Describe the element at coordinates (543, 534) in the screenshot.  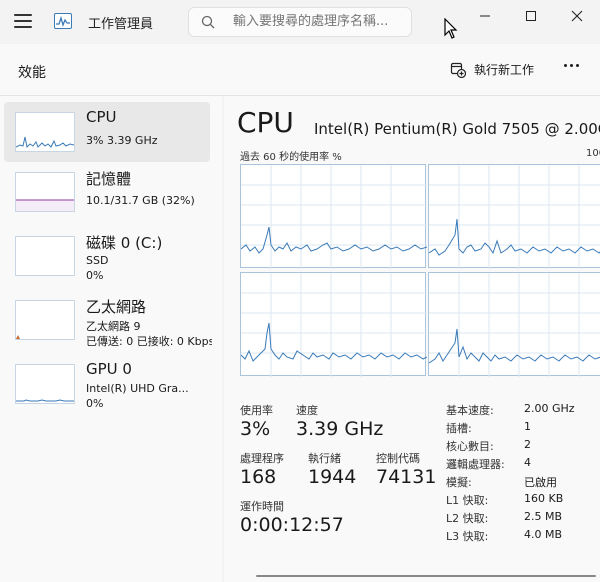
I see `detail-value: 4.0 MB` at that location.